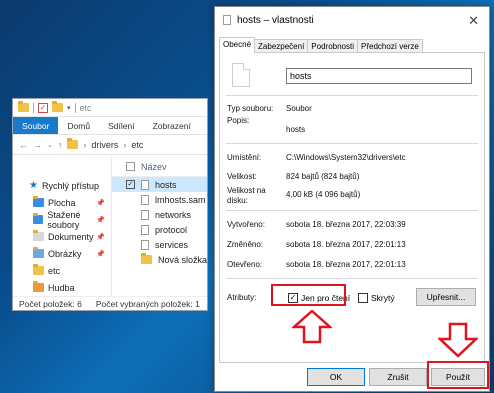 The height and width of the screenshot is (393, 494). What do you see at coordinates (50, 145) in the screenshot?
I see `recent-chevron-icon: ⌄` at bounding box center [50, 145].